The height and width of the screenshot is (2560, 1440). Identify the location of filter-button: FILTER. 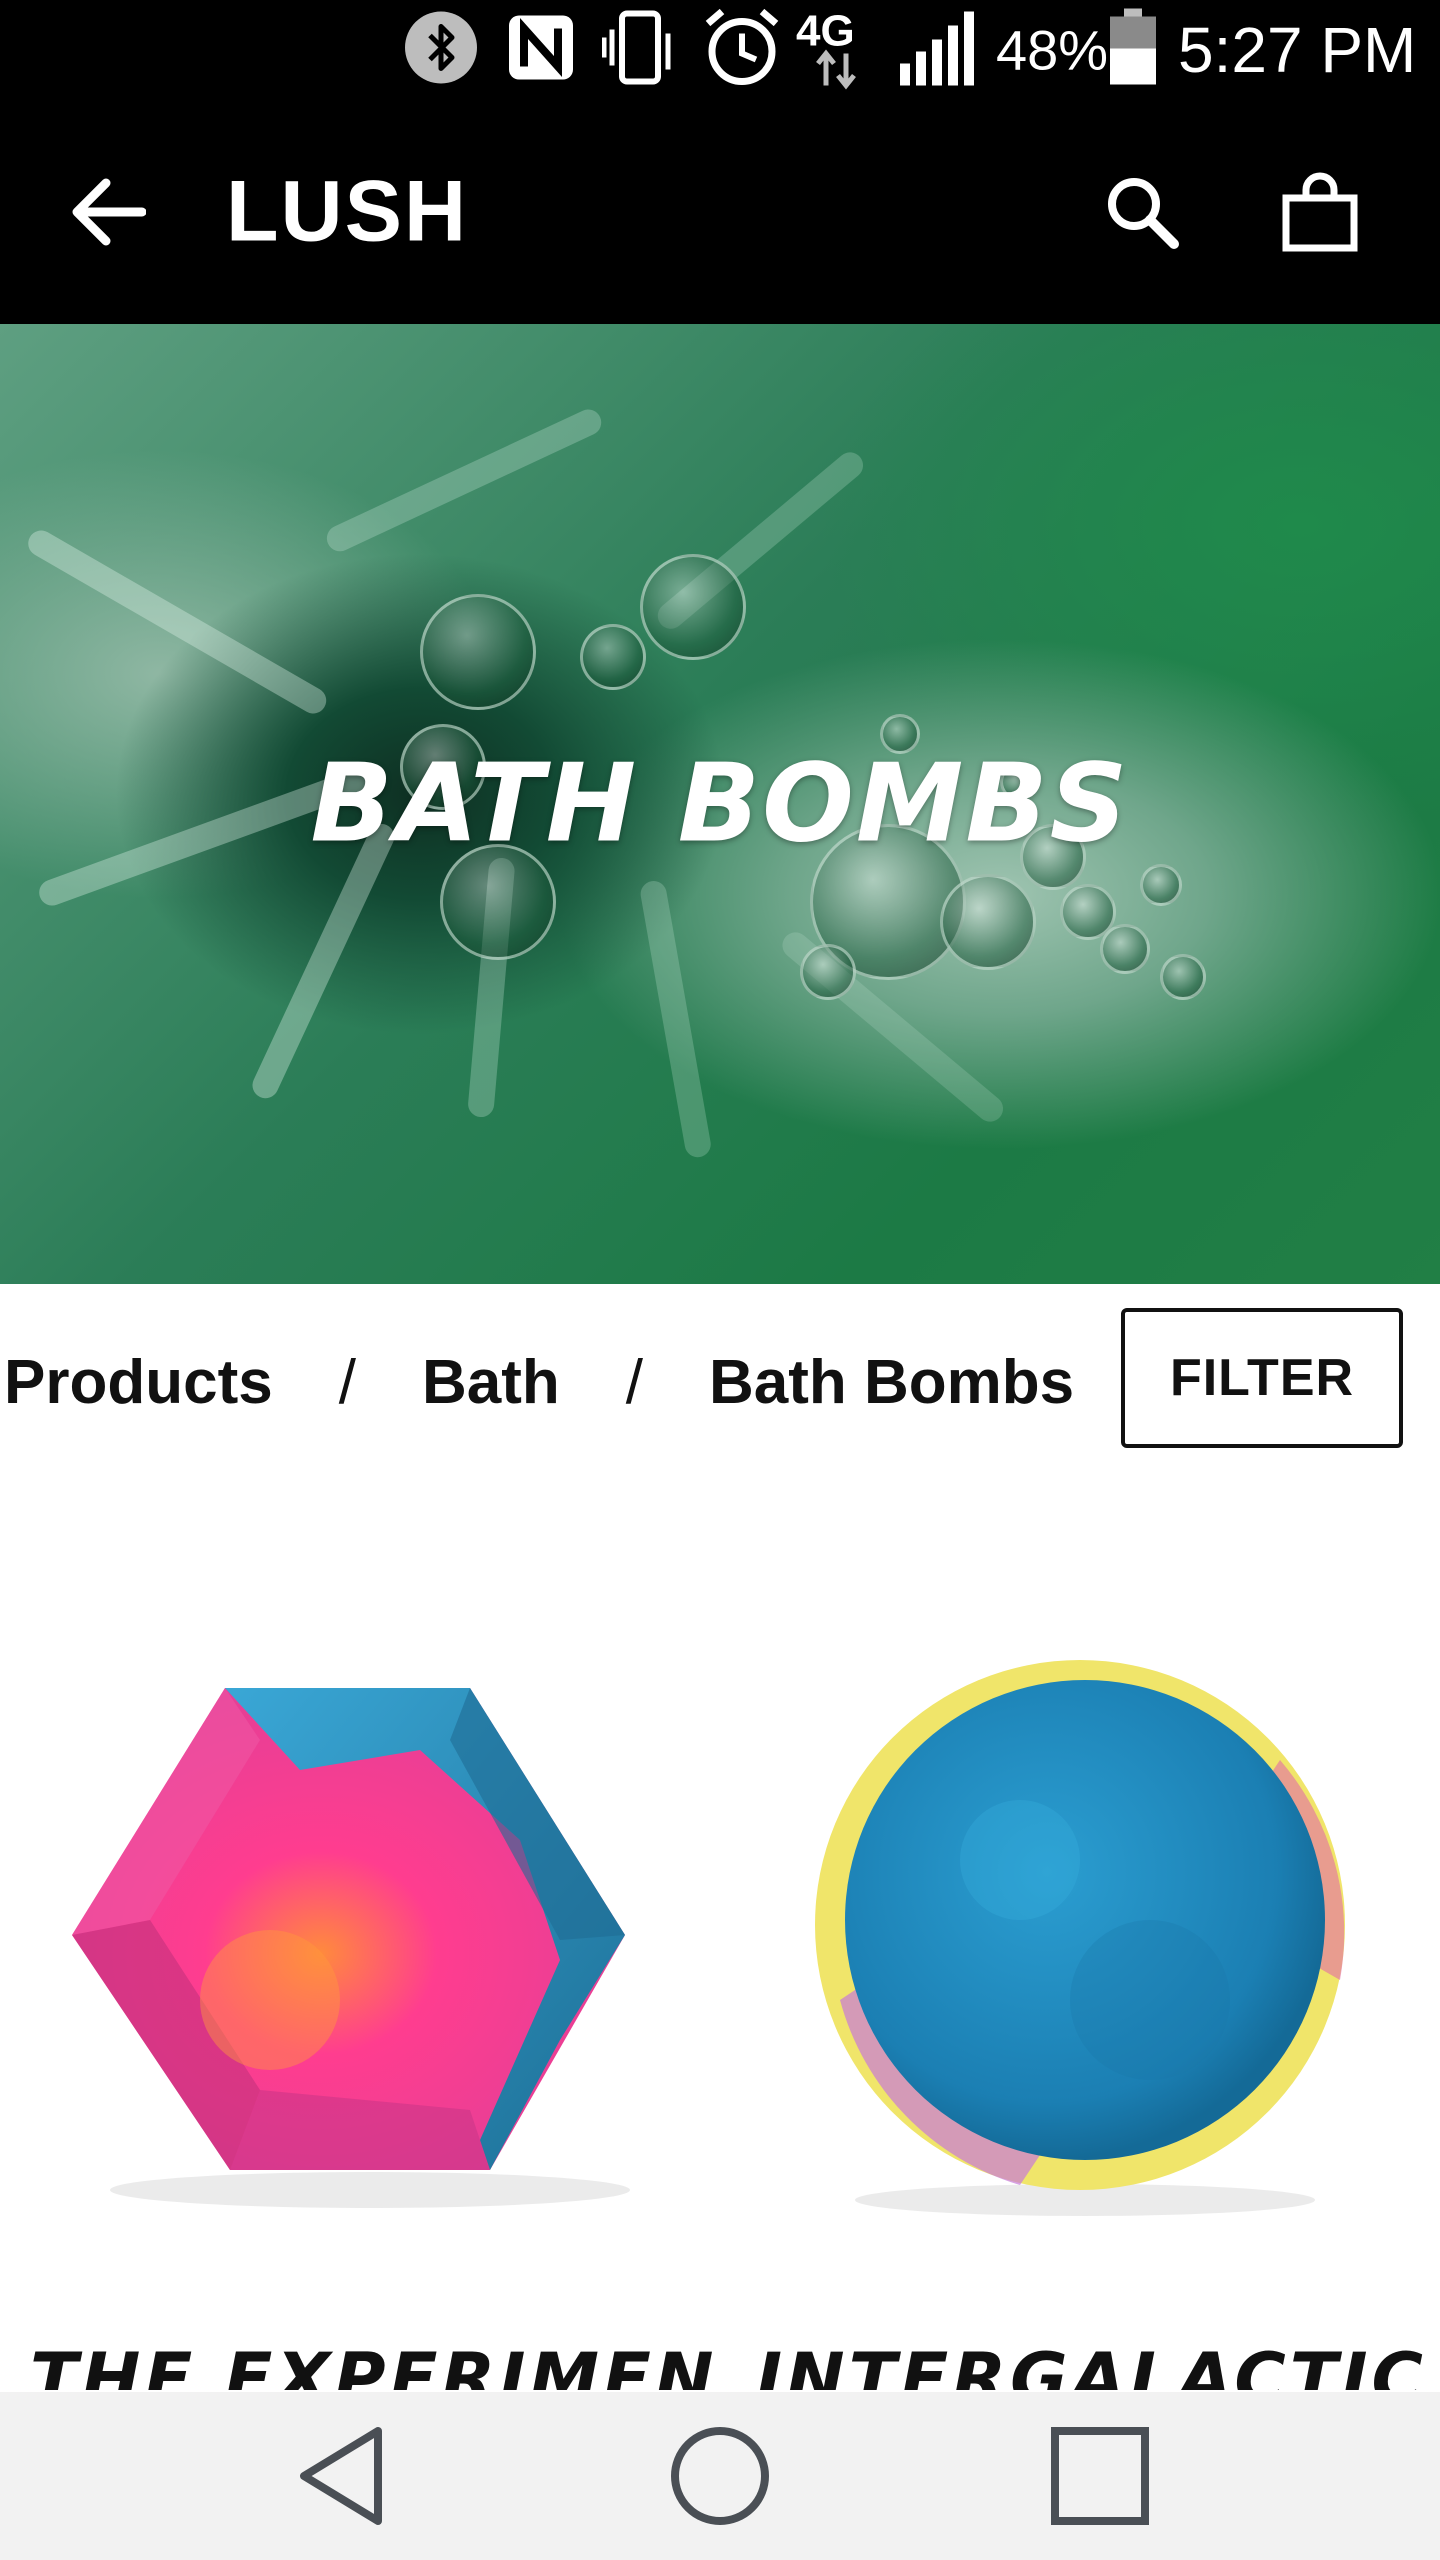
(1262, 1378).